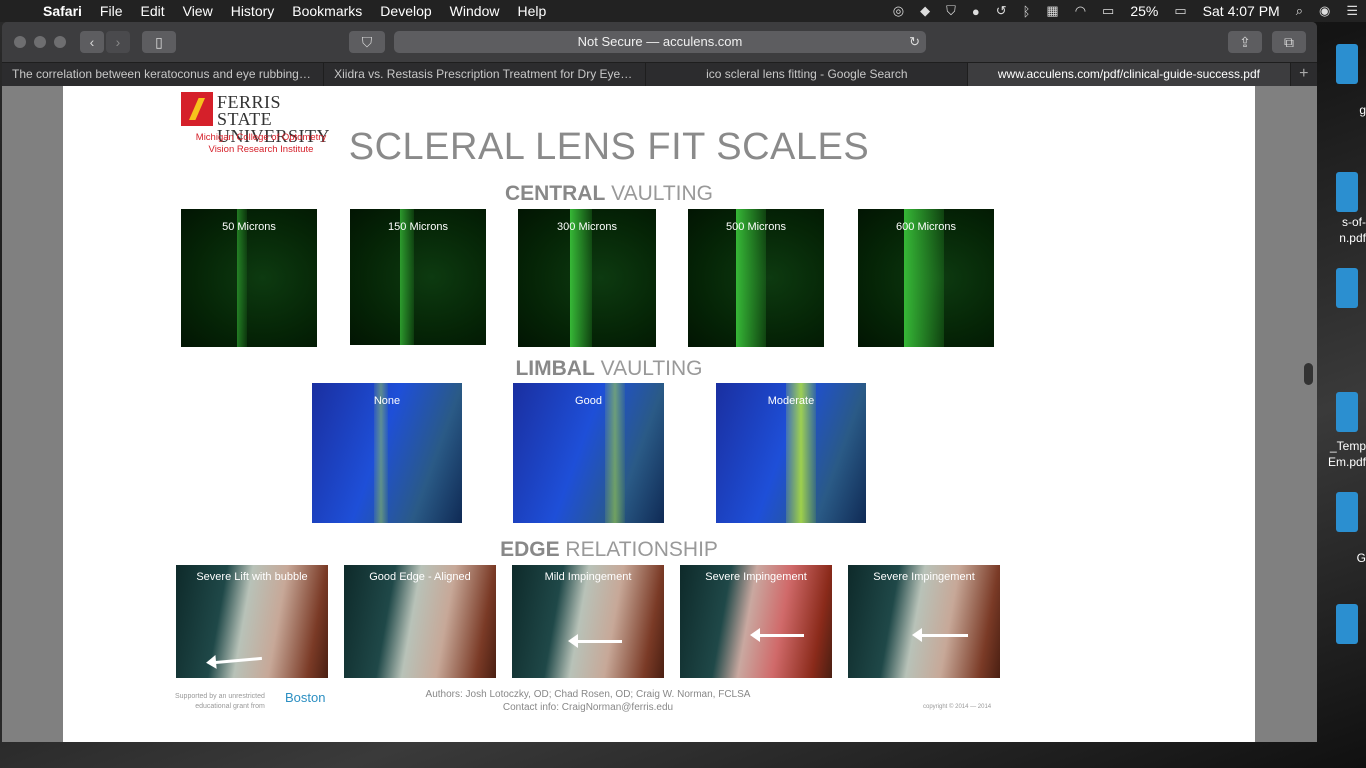  Describe the element at coordinates (926, 278) in the screenshot. I see `central-image-600: 600 Microns` at that location.